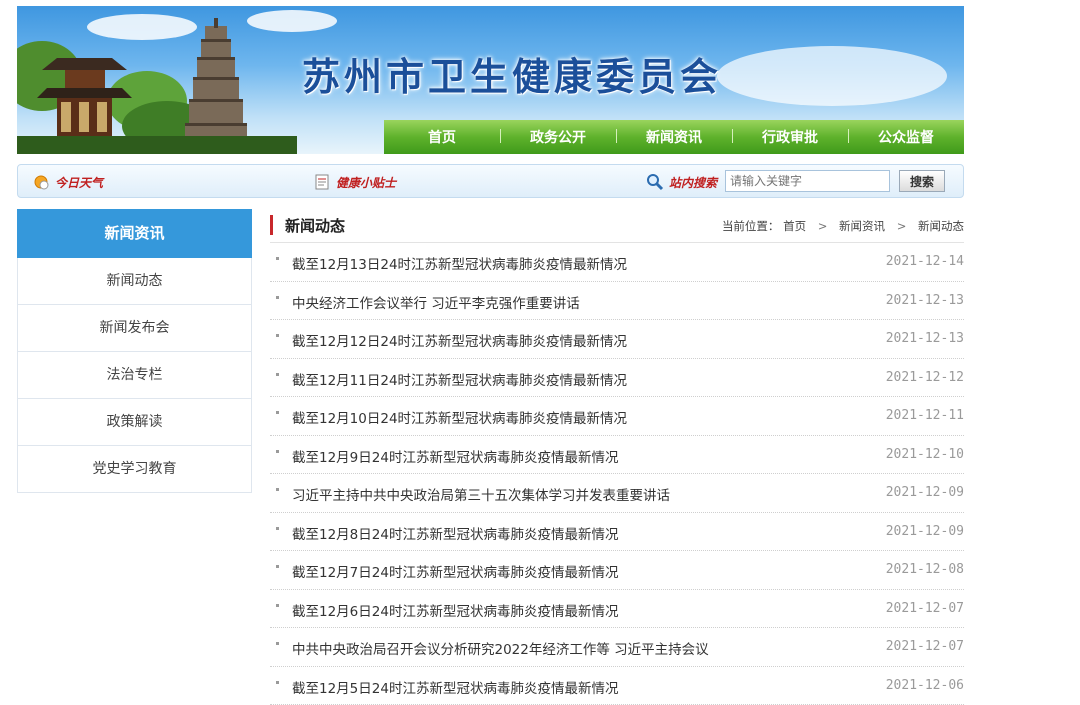  I want to click on nav-home: 首页, so click(442, 137).